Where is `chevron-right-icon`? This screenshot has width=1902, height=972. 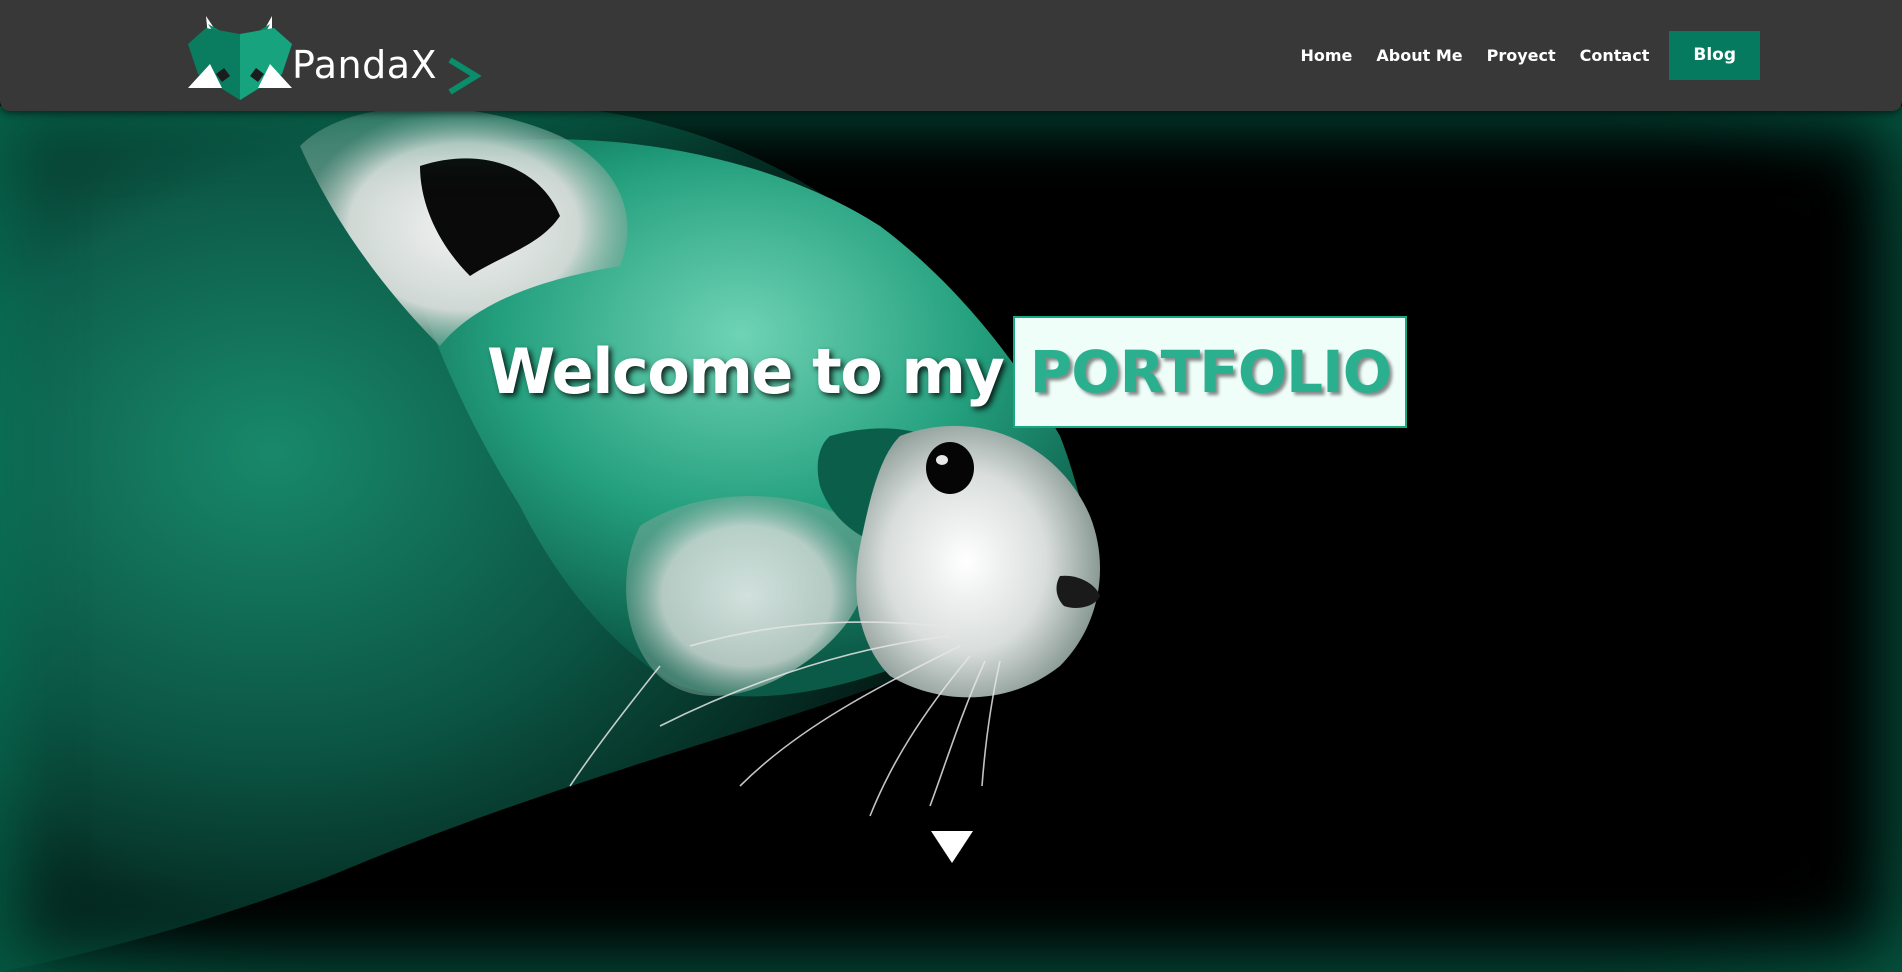
chevron-right-icon is located at coordinates (465, 76).